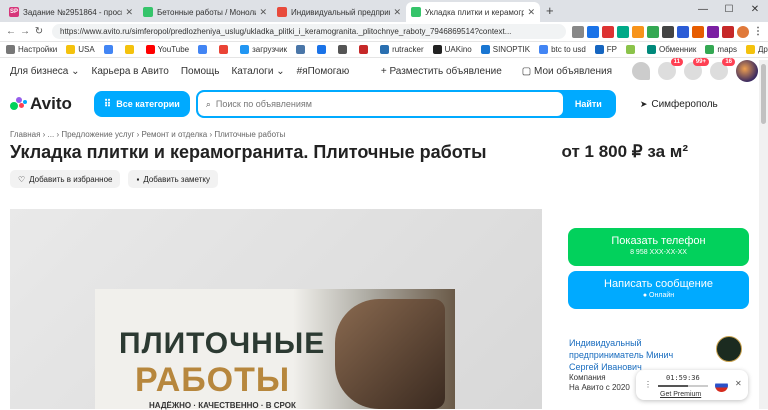  Describe the element at coordinates (205, 12) in the screenshot. I see `browser-tab: Бетонные работы / Монолит (79...✕` at that location.